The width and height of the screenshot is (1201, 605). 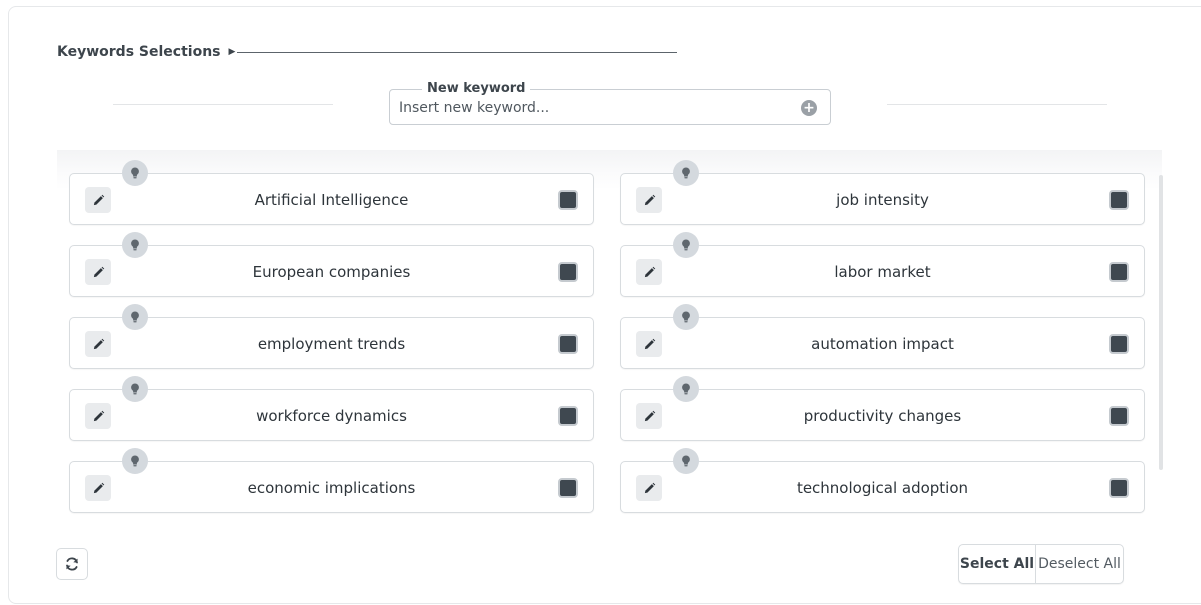 What do you see at coordinates (594, 108) in the screenshot?
I see `new-keyword-input` at bounding box center [594, 108].